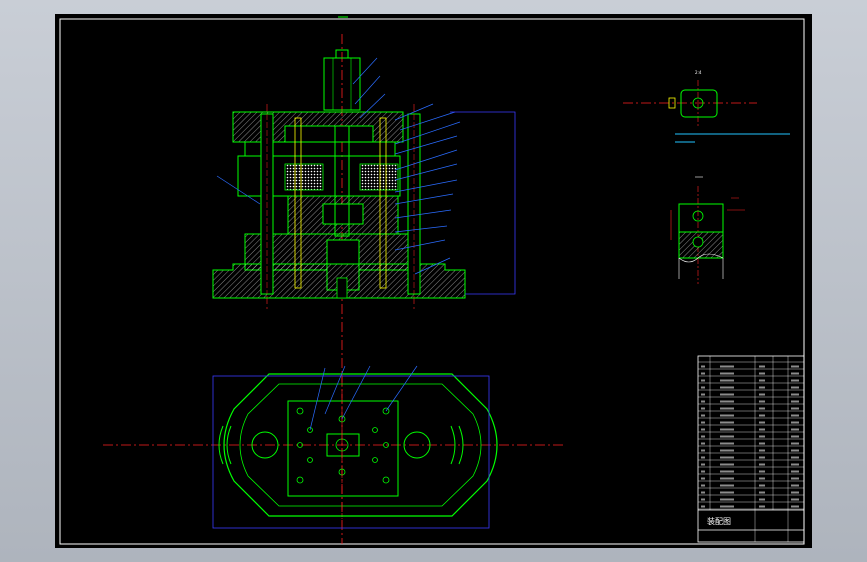 The width and height of the screenshot is (867, 562). I want to click on detail-view-bottom, so click(707, 230).